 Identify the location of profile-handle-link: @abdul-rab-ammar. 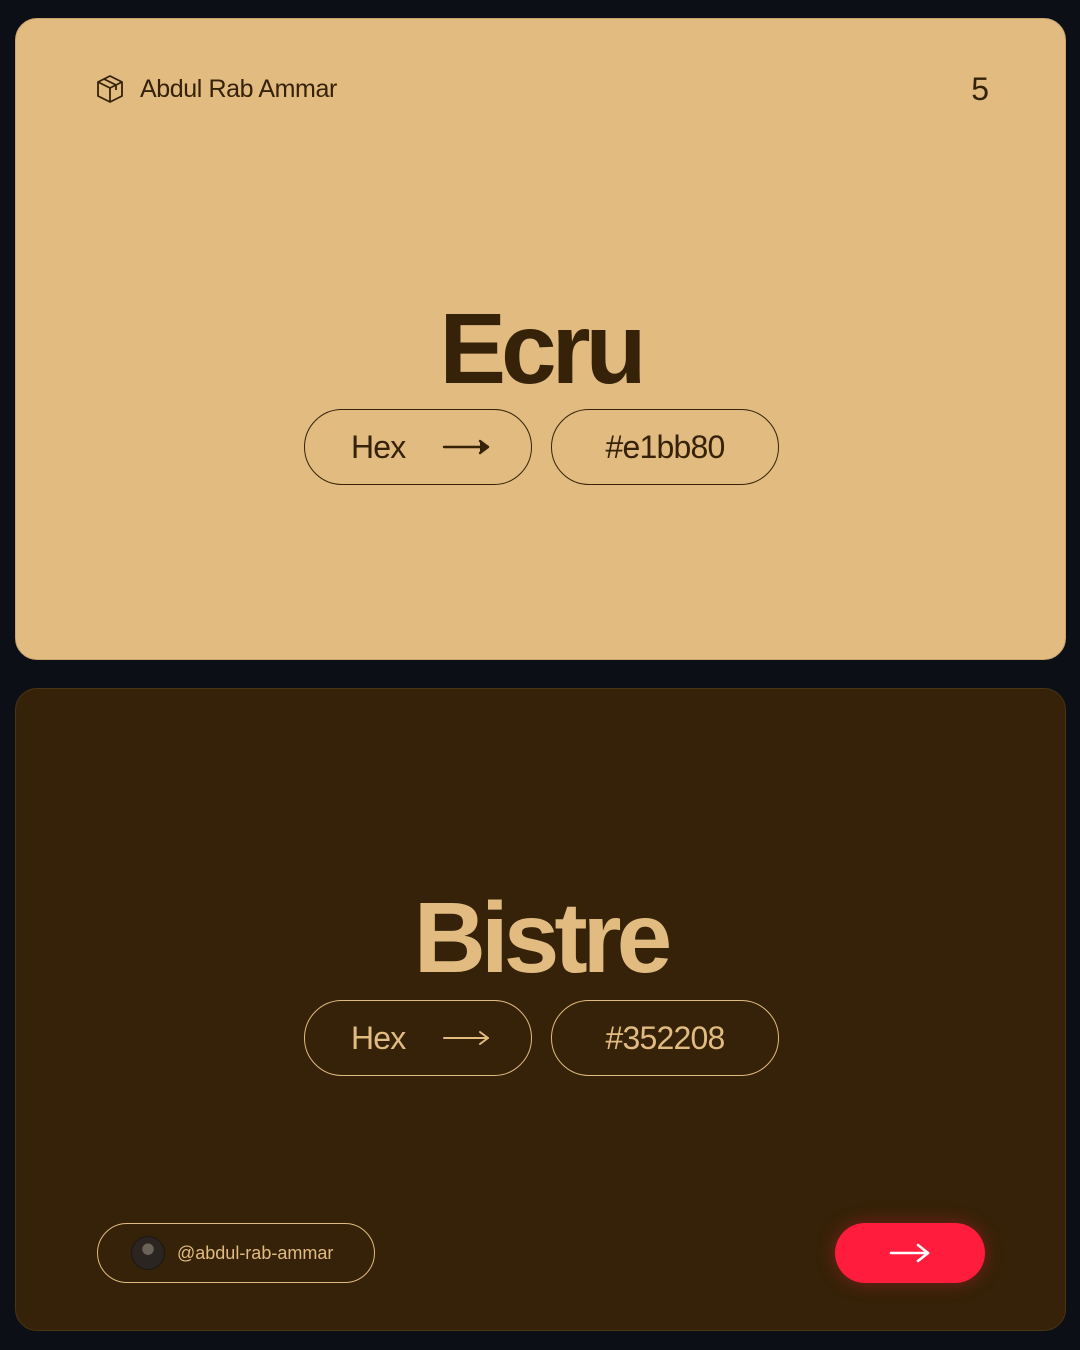
(236, 1253).